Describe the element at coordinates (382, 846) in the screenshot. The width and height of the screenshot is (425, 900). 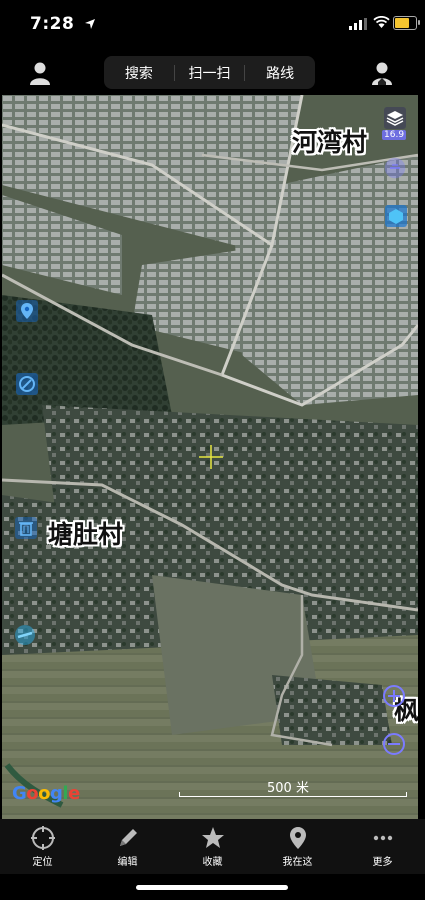
I see `tab-more: 更多` at that location.